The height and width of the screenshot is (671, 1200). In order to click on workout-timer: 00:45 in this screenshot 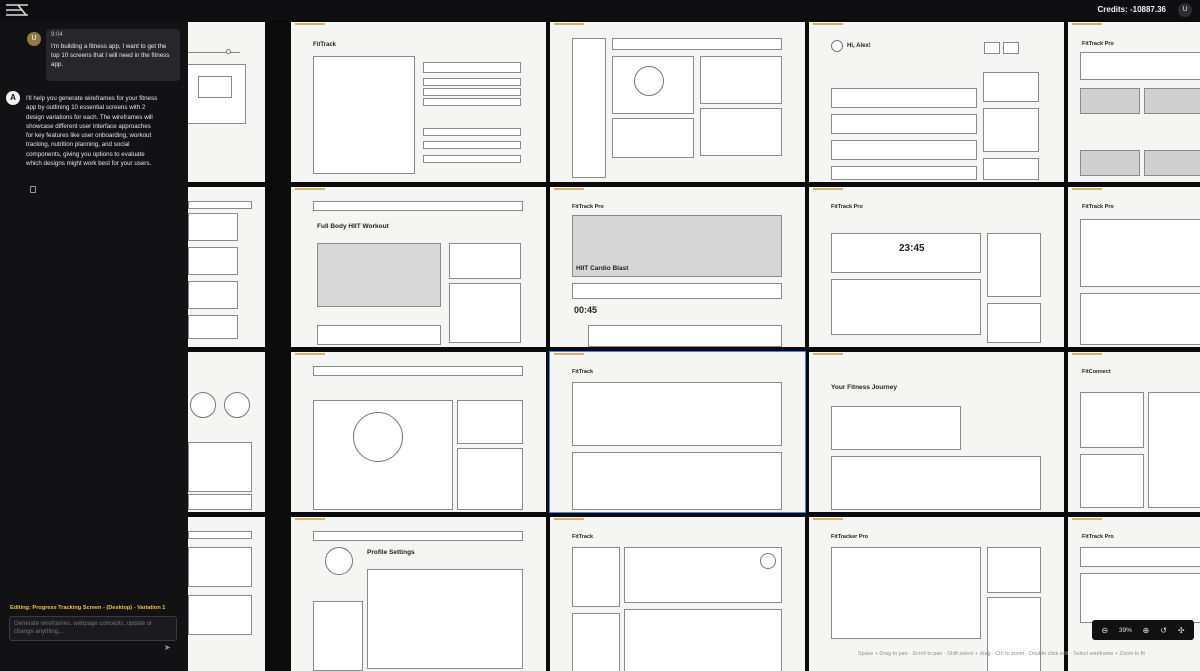, I will do `click(586, 310)`.